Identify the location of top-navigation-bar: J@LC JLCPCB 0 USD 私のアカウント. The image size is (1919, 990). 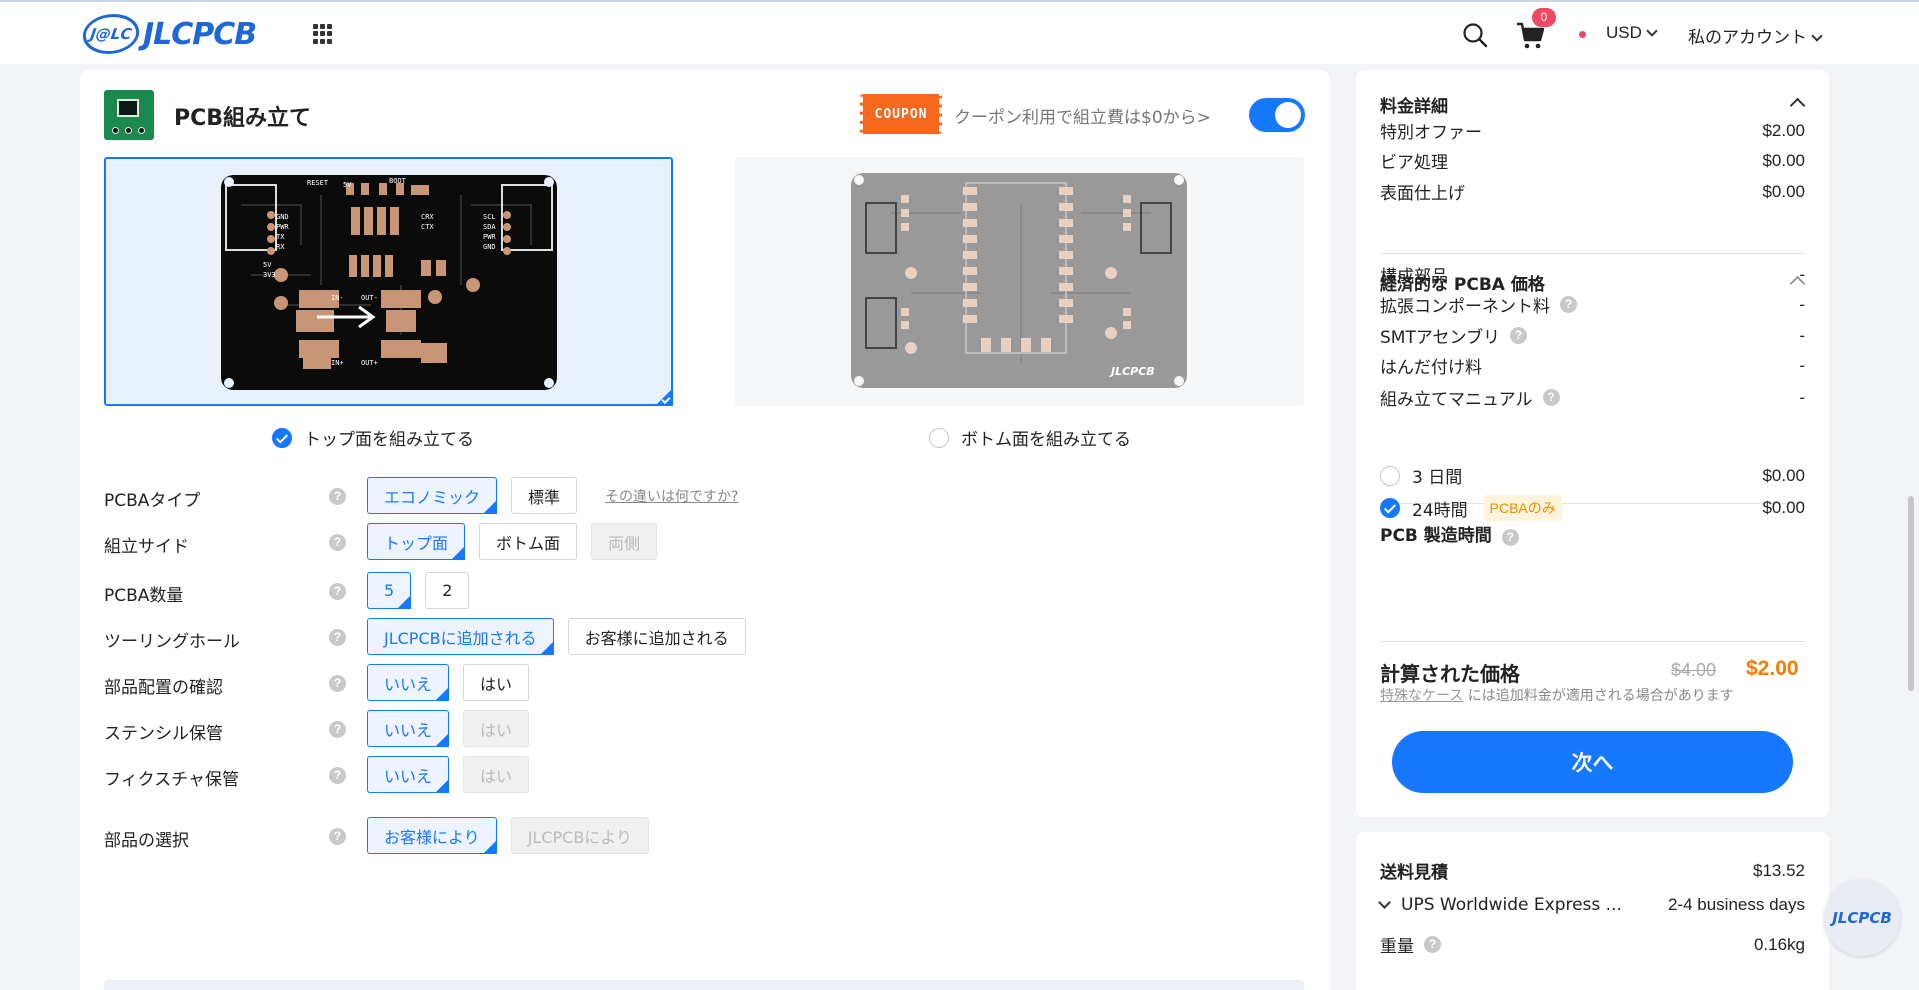
(959, 32).